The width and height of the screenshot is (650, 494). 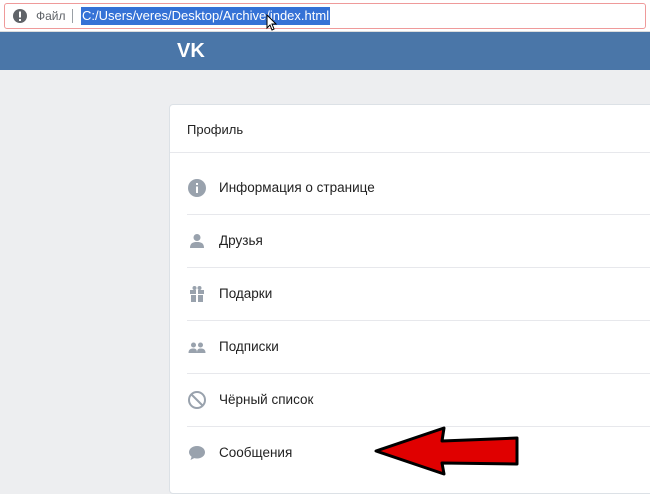 What do you see at coordinates (246, 293) in the screenshot?
I see `menu-item-label: Подарки` at bounding box center [246, 293].